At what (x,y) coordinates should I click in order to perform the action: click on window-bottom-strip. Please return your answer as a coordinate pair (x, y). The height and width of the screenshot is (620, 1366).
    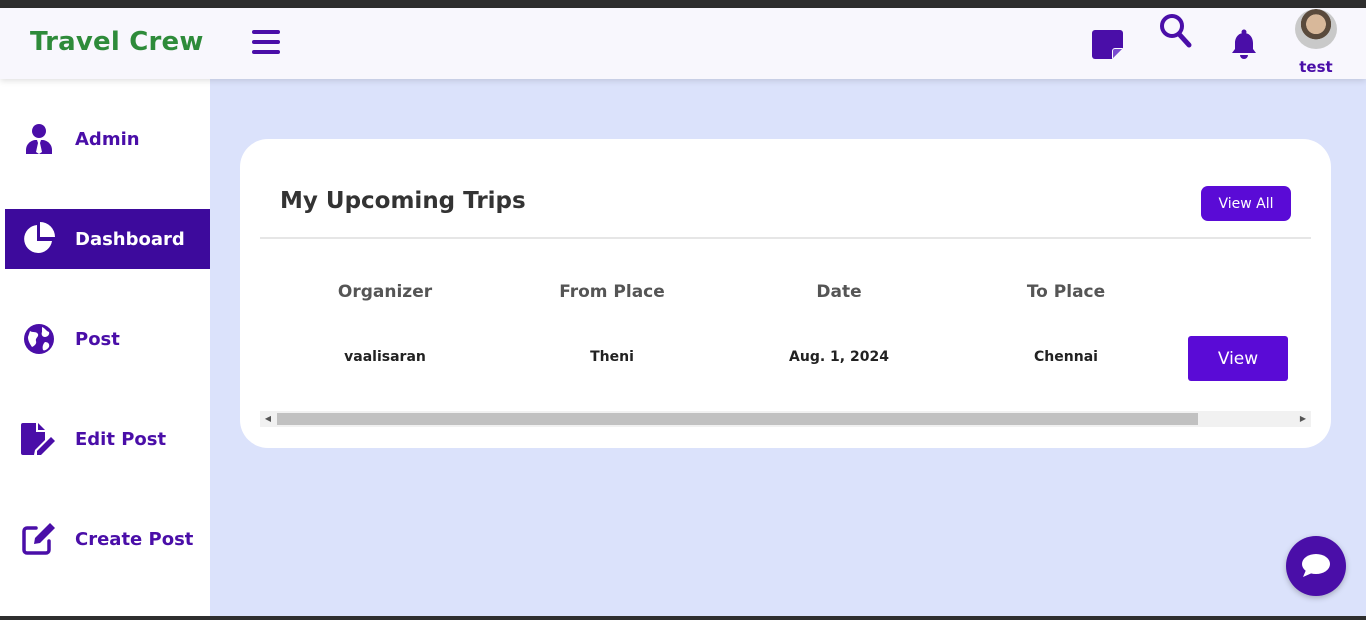
    Looking at the image, I should click on (683, 618).